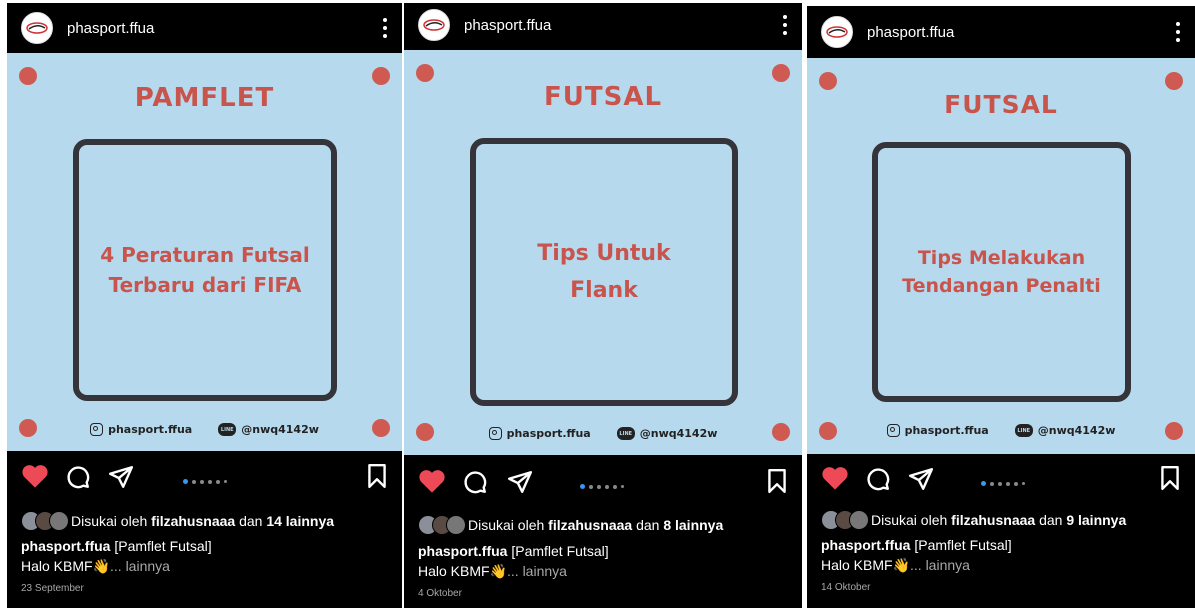  Describe the element at coordinates (693, 525) in the screenshot. I see `likes-count: 8 lainnya` at that location.